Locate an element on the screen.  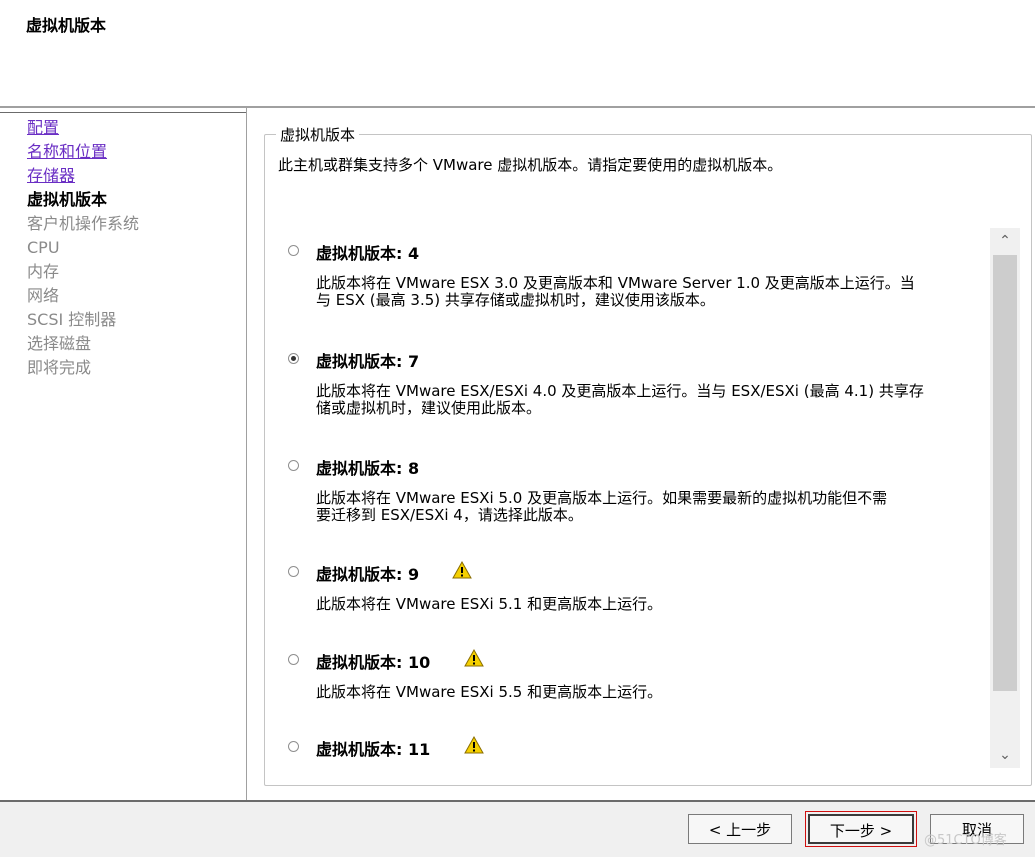
step-memory: 内存 is located at coordinates (43, 271).